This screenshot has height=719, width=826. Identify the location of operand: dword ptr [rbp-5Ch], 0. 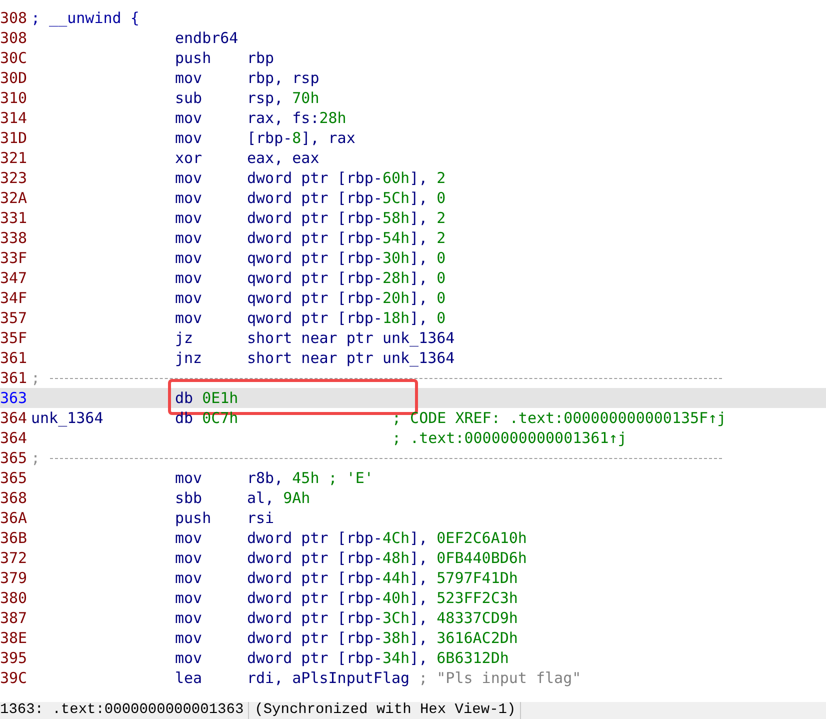
(346, 198).